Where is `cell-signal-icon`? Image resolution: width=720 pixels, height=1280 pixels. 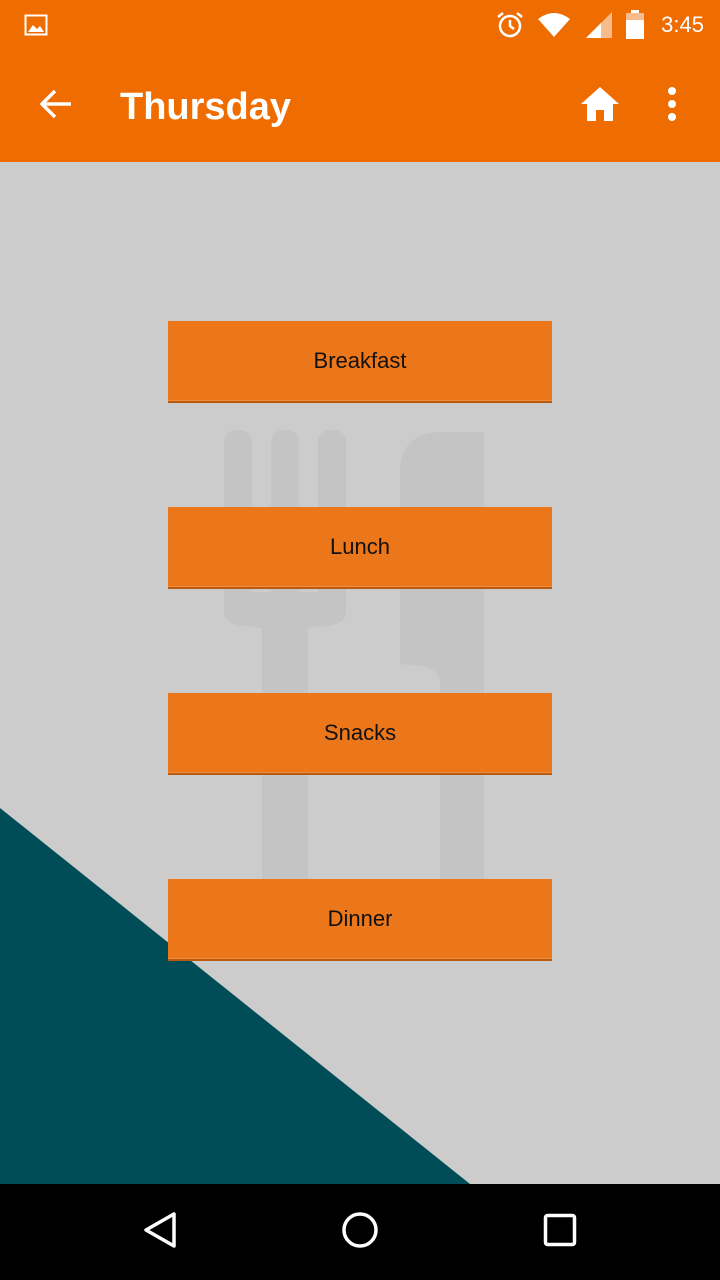 cell-signal-icon is located at coordinates (598, 25).